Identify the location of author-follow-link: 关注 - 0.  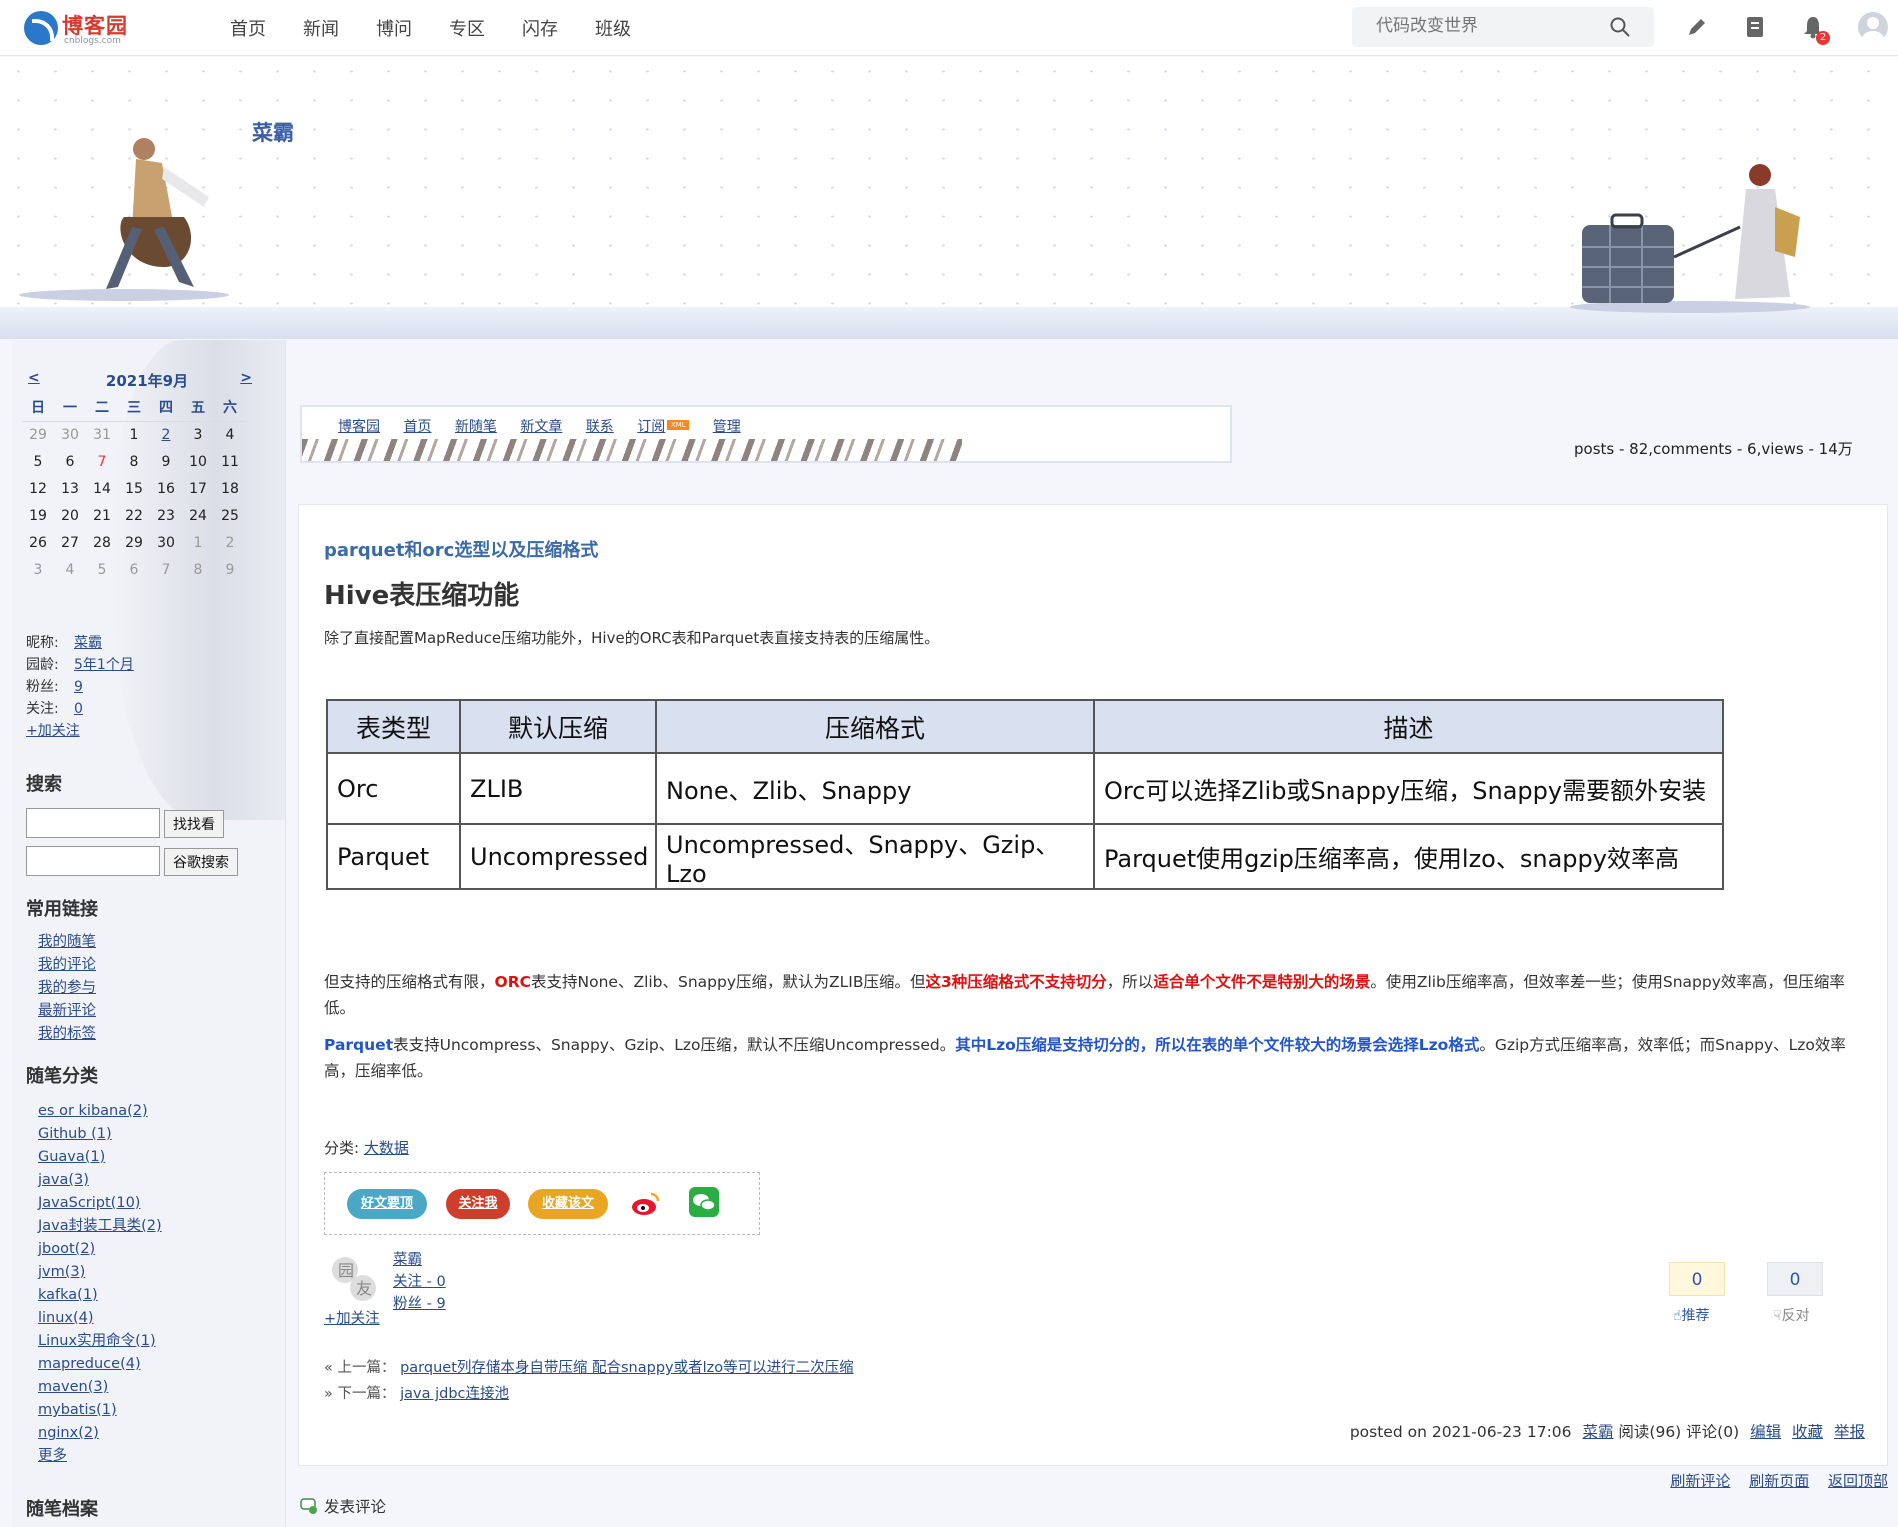
(419, 1282).